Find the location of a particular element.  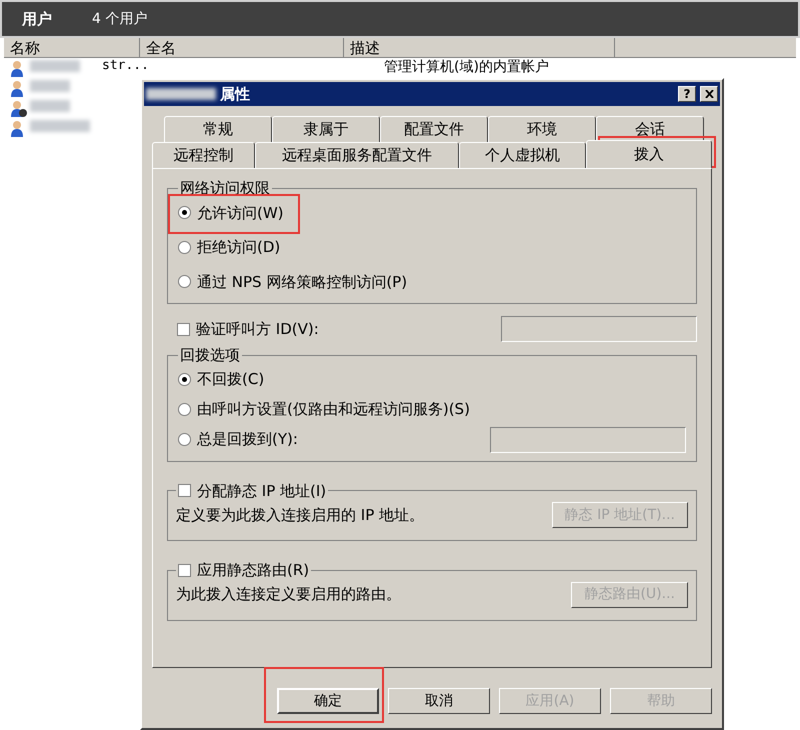

tab: 远程控制 is located at coordinates (204, 155).